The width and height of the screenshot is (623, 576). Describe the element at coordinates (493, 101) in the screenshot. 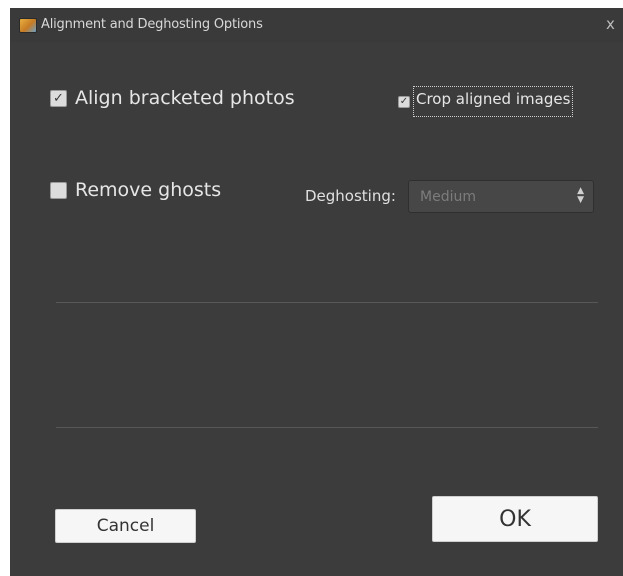

I see `crop-aligned-label: Crop aligned images` at that location.